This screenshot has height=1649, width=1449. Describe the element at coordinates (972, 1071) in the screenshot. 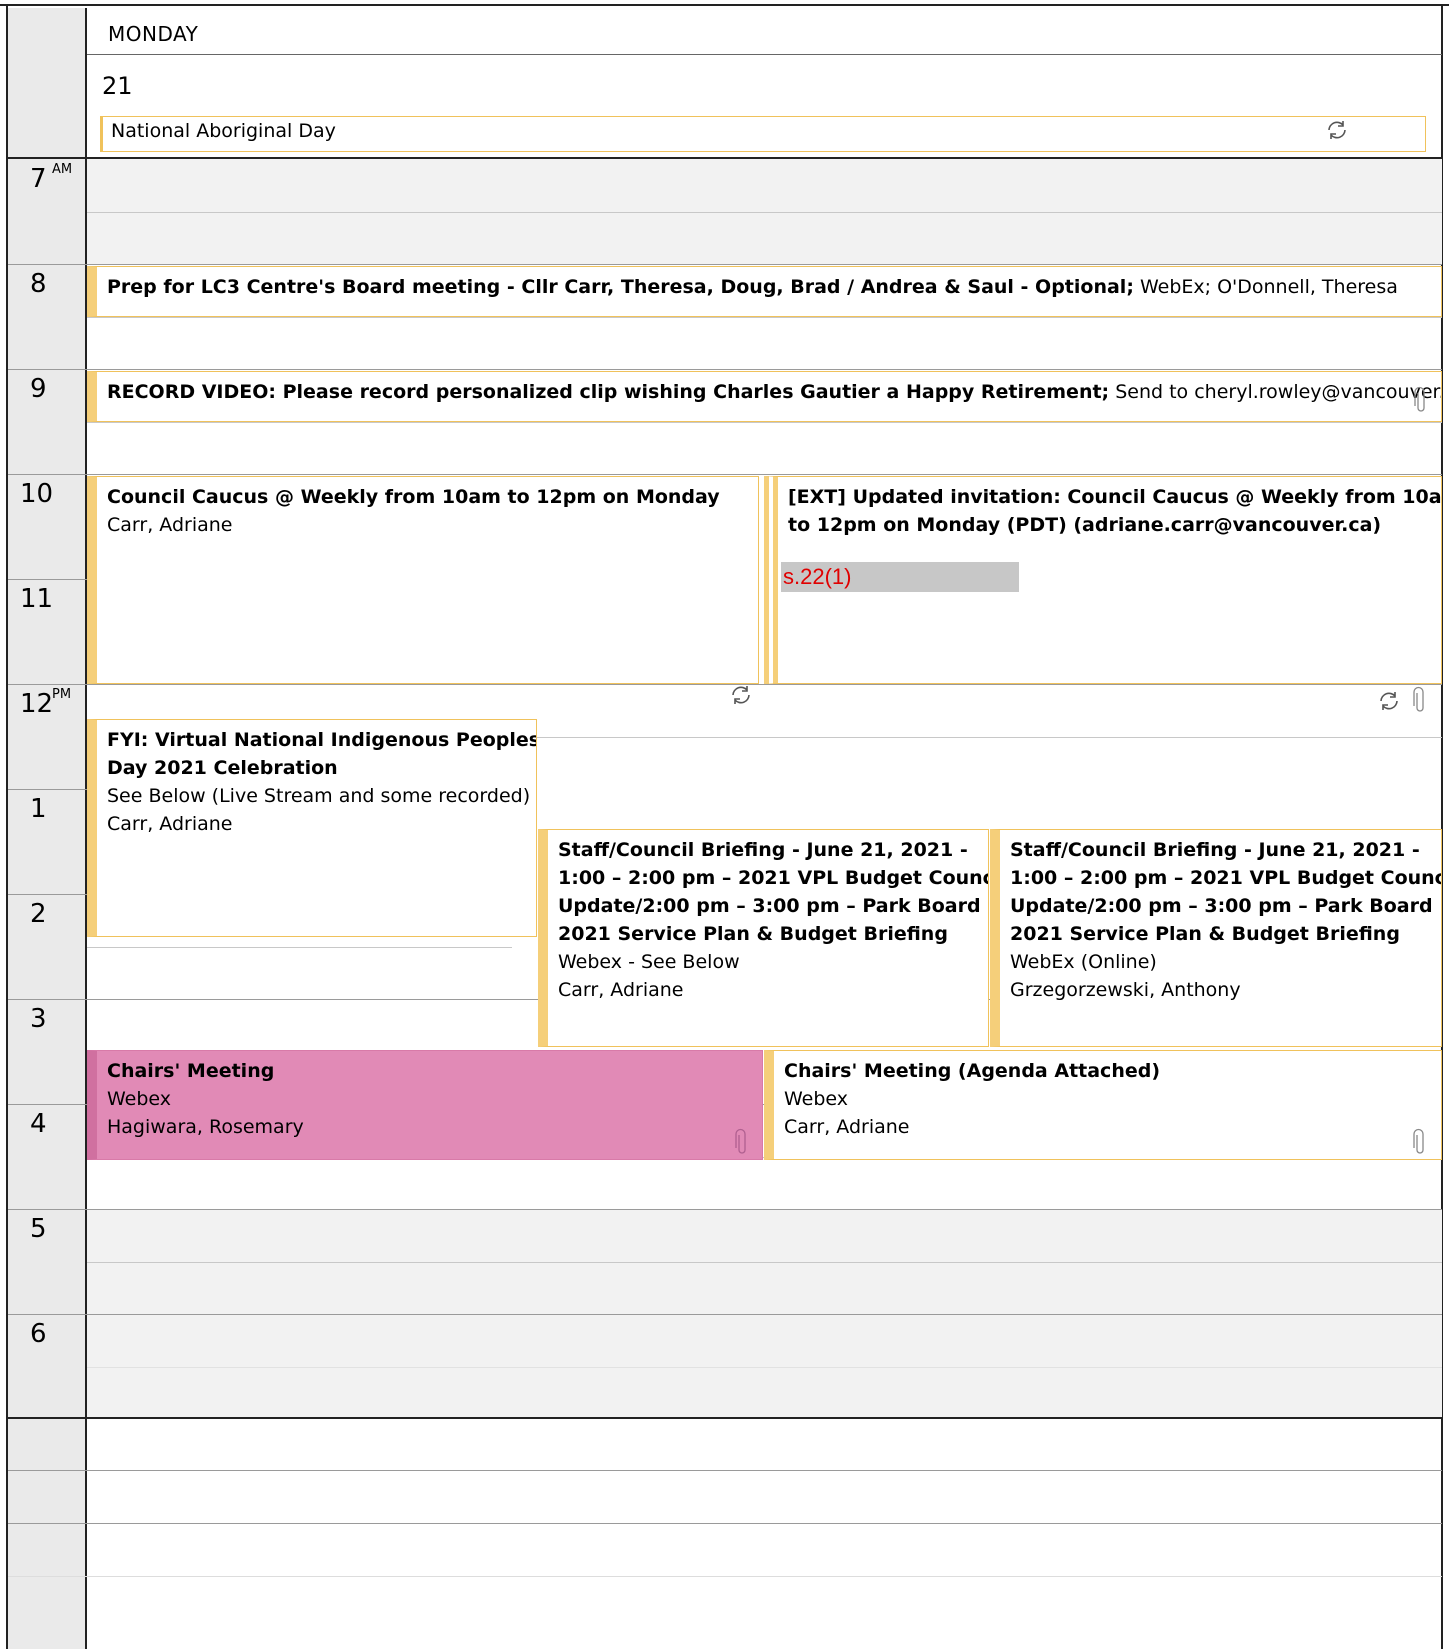

I see `event-title: Chairs' Meeting (Agenda Attached)` at that location.